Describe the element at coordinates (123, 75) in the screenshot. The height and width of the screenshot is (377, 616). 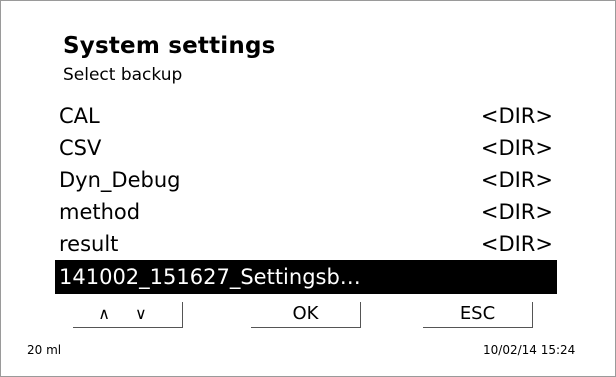
I see `page-subtitle: Select backup` at that location.